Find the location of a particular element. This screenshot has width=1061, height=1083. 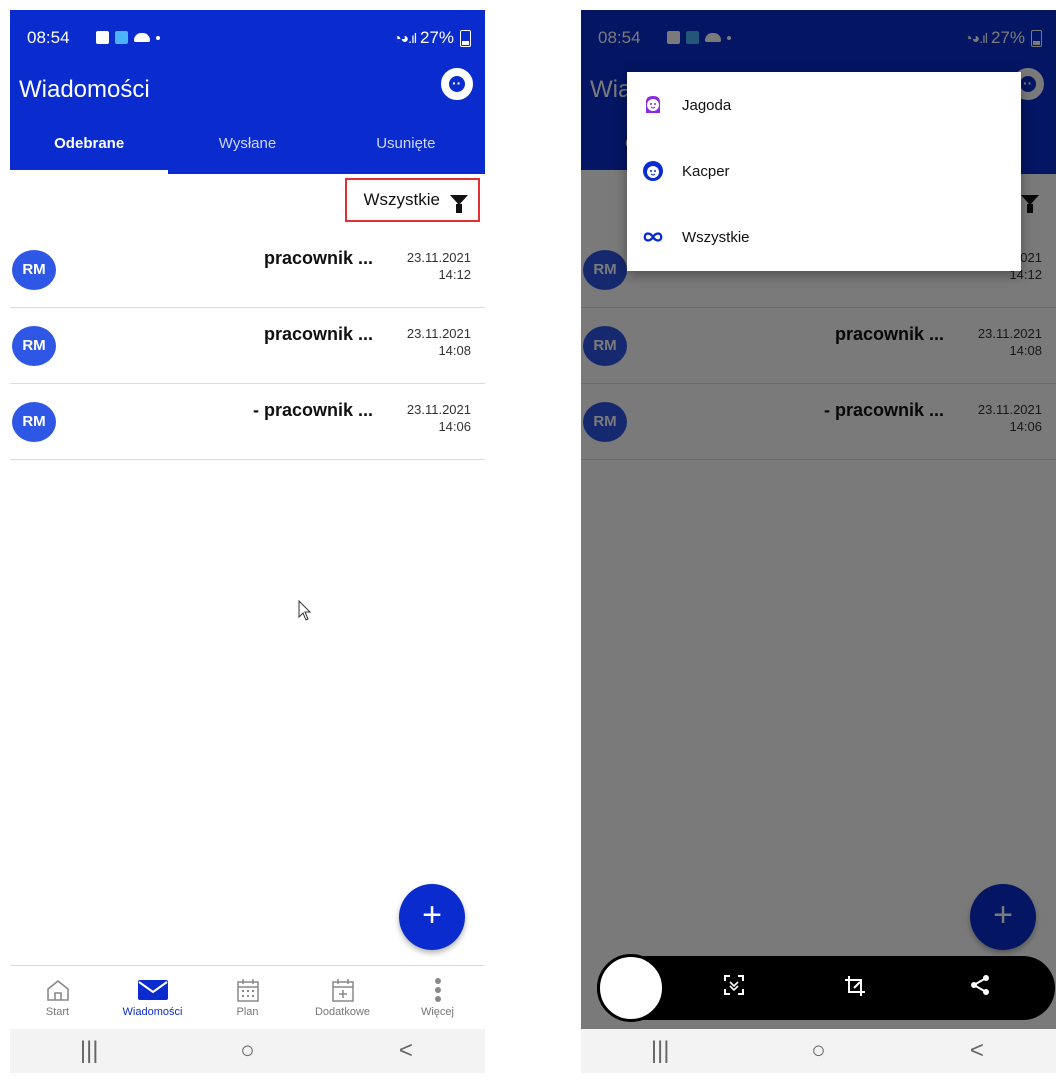

message-row: RM pracownik ... 23.11.2021 14:08 is located at coordinates (247, 346).